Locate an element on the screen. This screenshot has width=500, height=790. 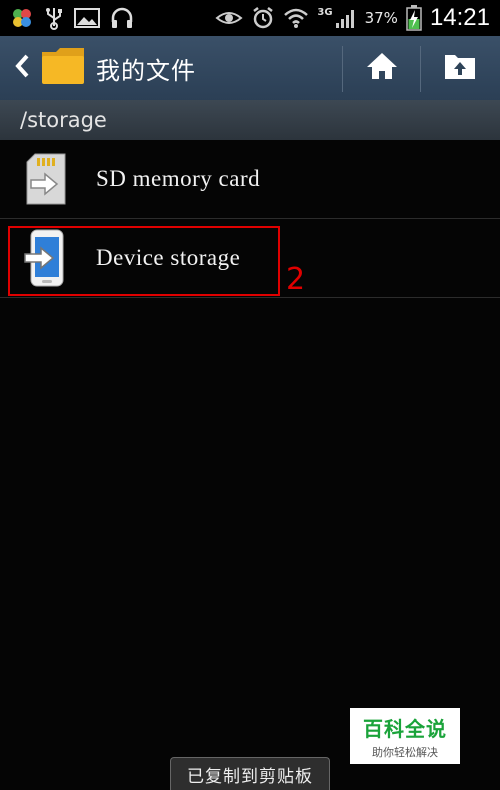
battery-charging-icon is located at coordinates (414, 18).